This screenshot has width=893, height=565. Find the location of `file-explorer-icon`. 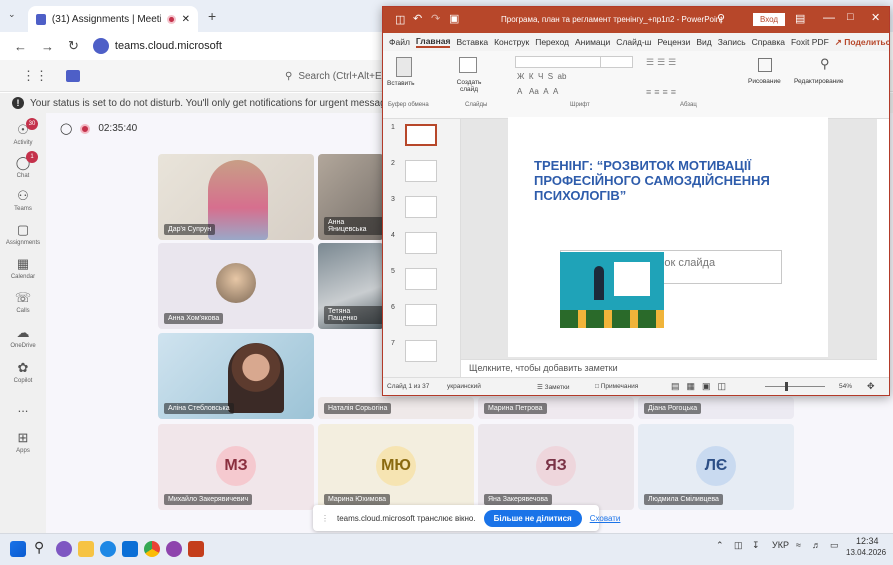

file-explorer-icon is located at coordinates (86, 549).